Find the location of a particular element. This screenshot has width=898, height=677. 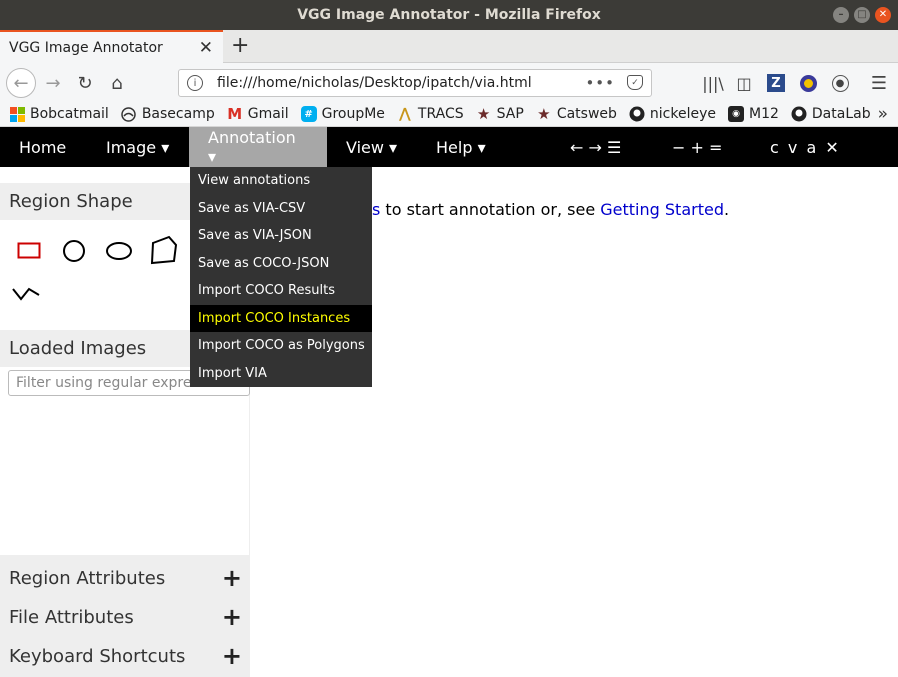

region-attributes-header: Region Attributes + is located at coordinates (125, 578).